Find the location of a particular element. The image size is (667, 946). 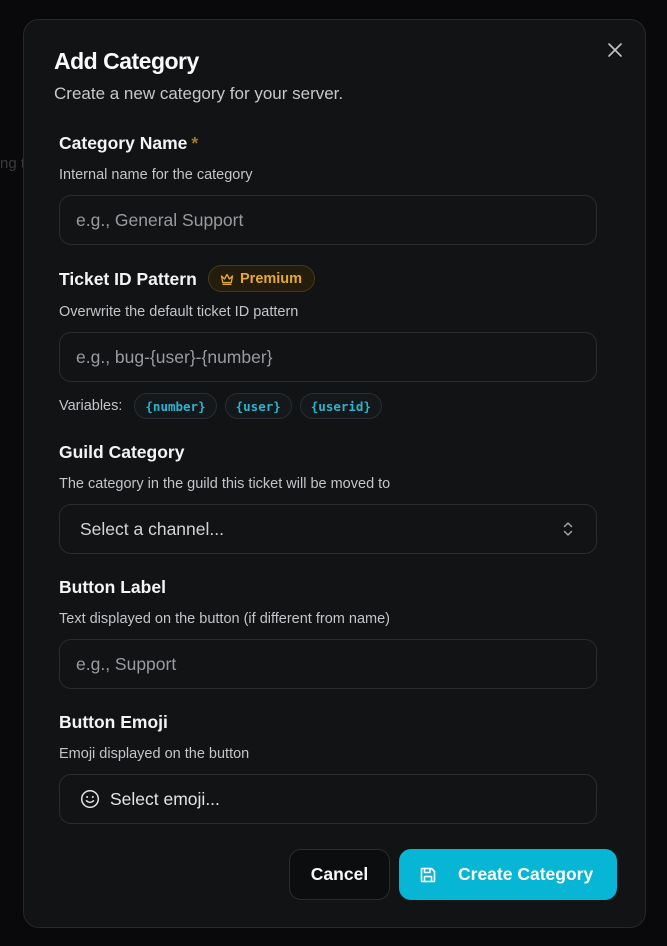

ticket-id-pattern-label: Ticket ID Pattern is located at coordinates (128, 279).